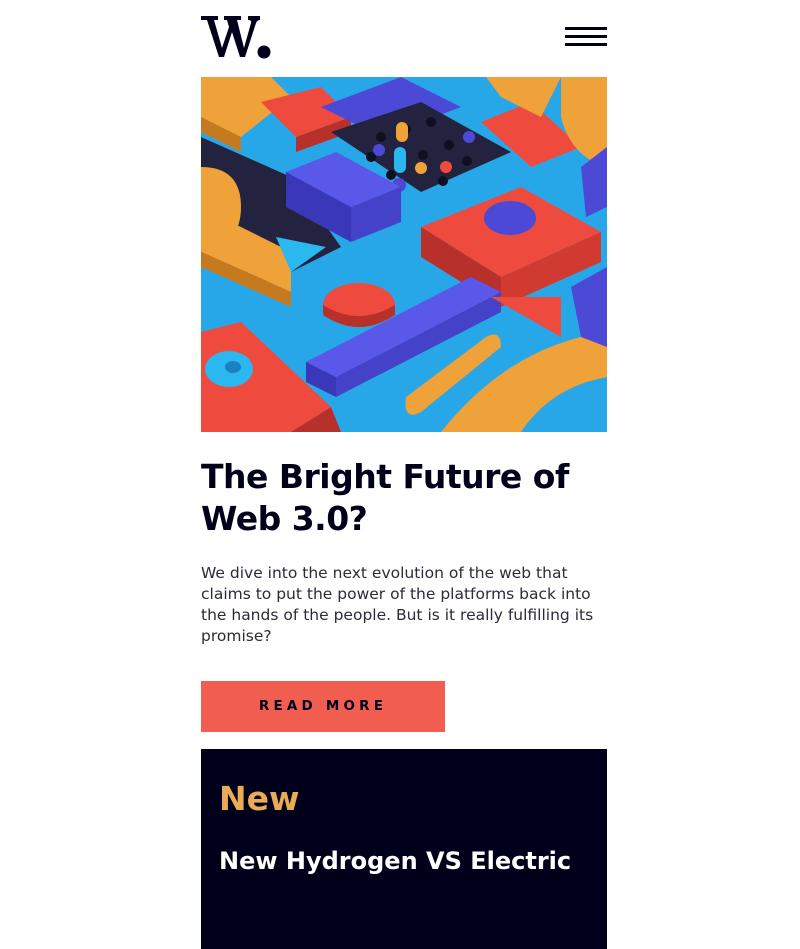 Image resolution: width=800 pixels, height=949 pixels. I want to click on read-more-button: READ MORE, so click(323, 706).